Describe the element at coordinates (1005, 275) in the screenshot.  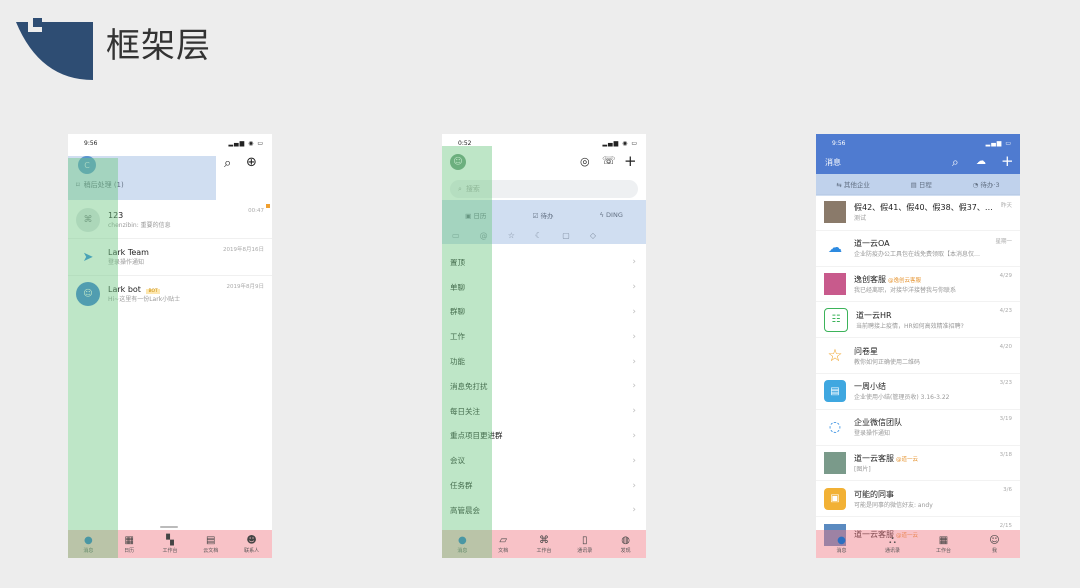
I see `chat-time: 4/29` at that location.